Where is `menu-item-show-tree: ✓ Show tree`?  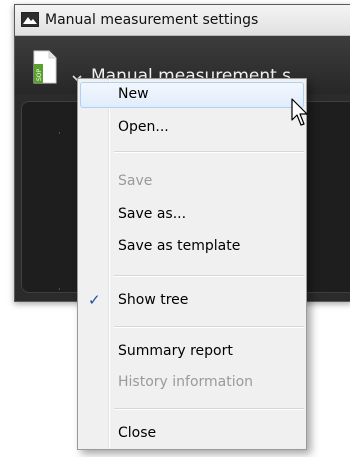
menu-item-show-tree: ✓ Show tree is located at coordinates (192, 301).